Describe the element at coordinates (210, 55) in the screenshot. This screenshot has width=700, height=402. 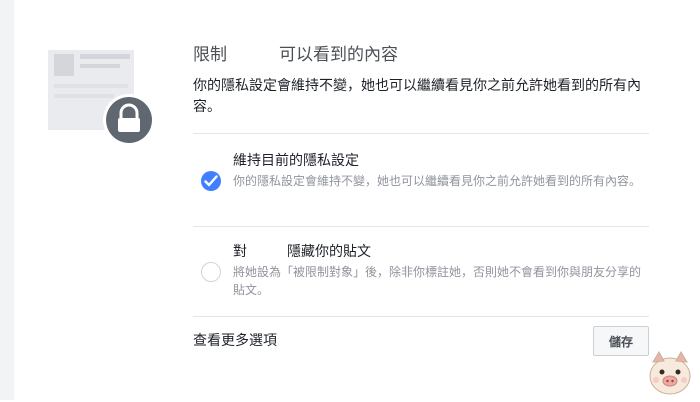
I see `dialog-title-prefix: 限制` at that location.